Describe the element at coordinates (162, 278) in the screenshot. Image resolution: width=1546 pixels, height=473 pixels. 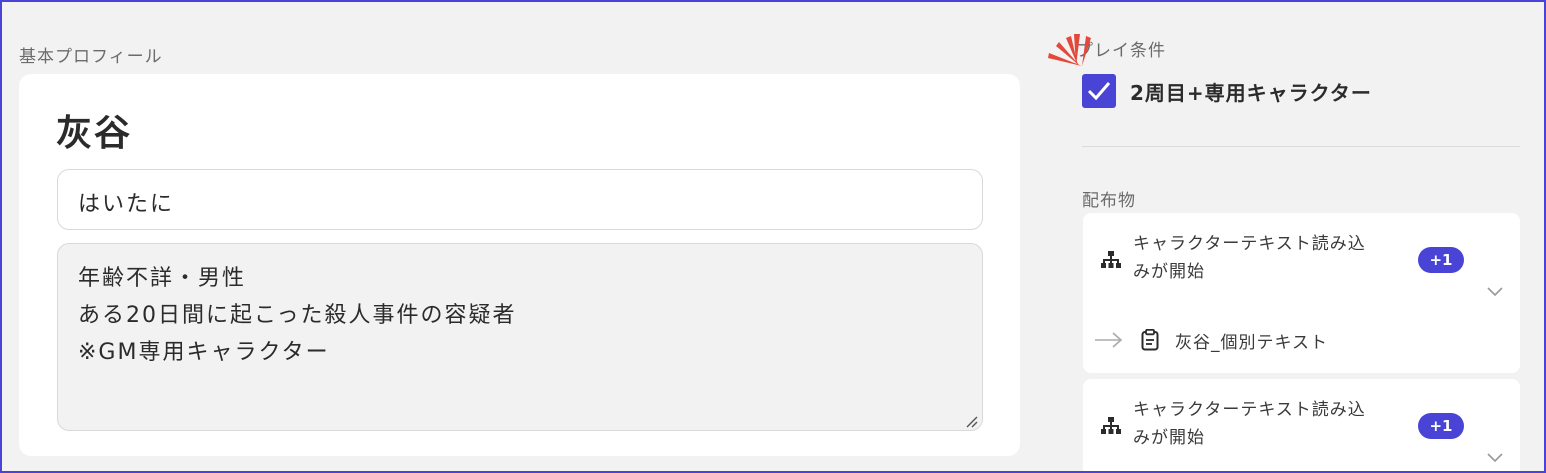
I see `description-line: 年齢不詳・男性` at that location.